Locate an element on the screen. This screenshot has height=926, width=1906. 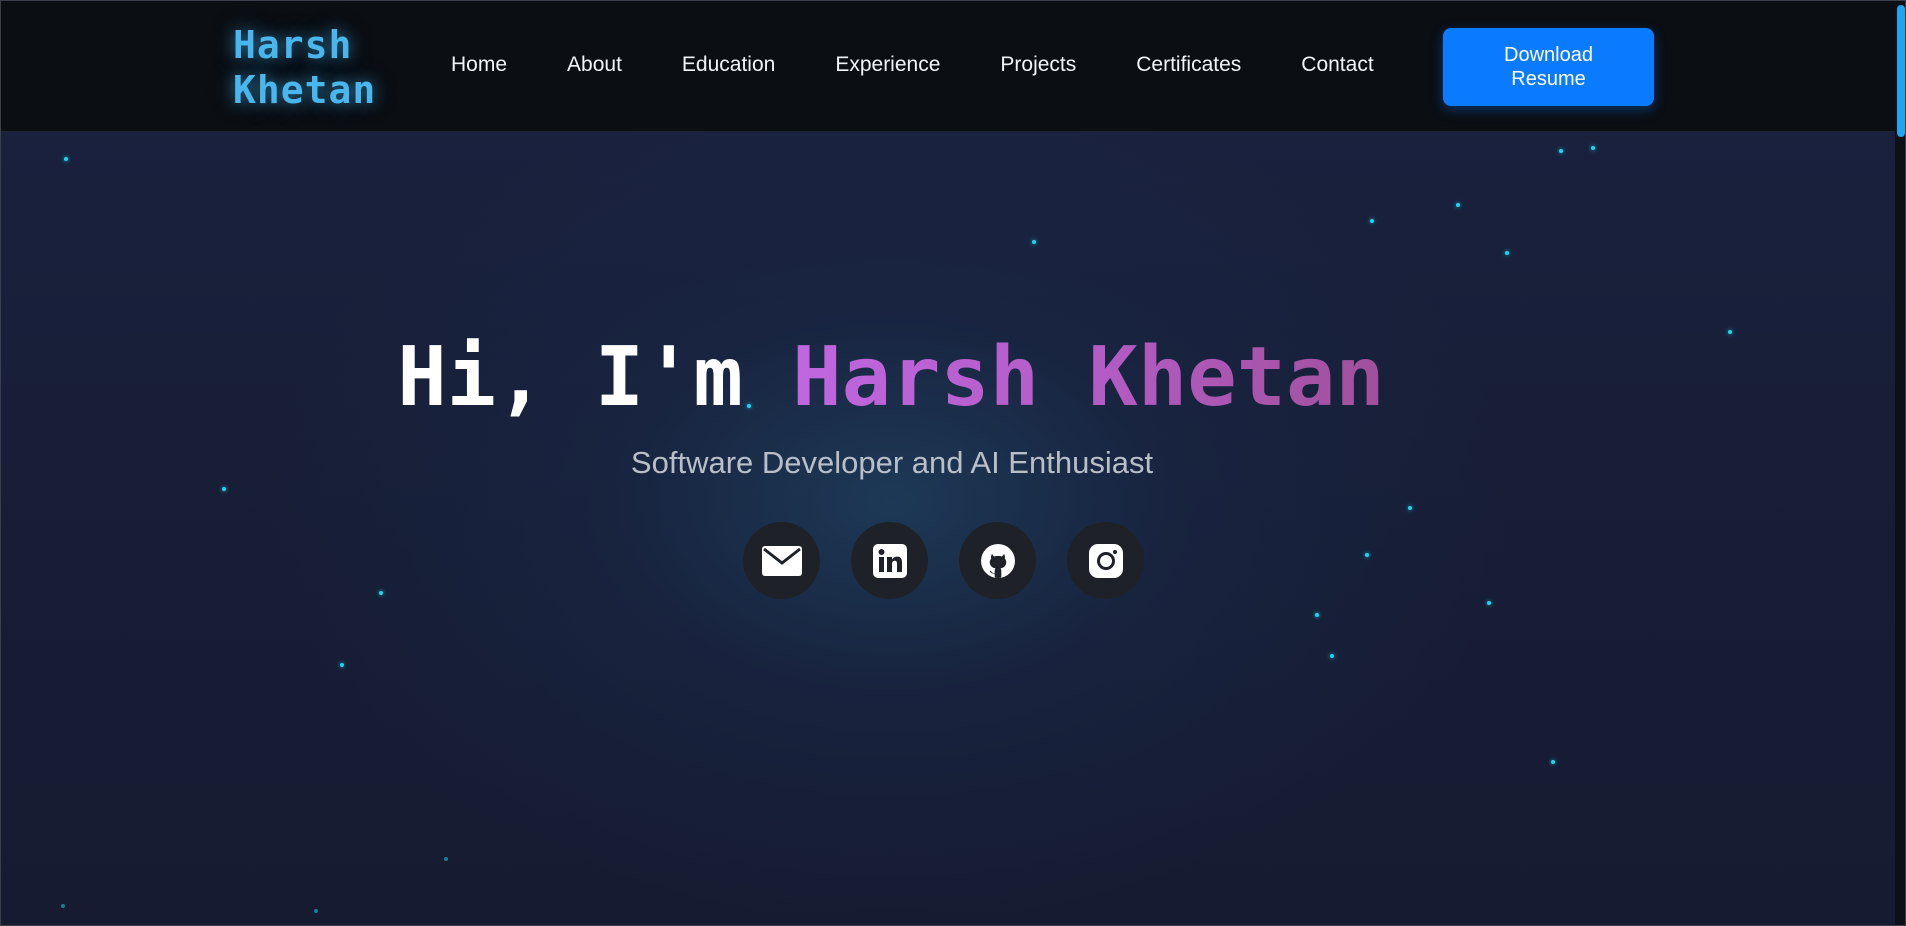
linkedin-link is located at coordinates (889, 560).